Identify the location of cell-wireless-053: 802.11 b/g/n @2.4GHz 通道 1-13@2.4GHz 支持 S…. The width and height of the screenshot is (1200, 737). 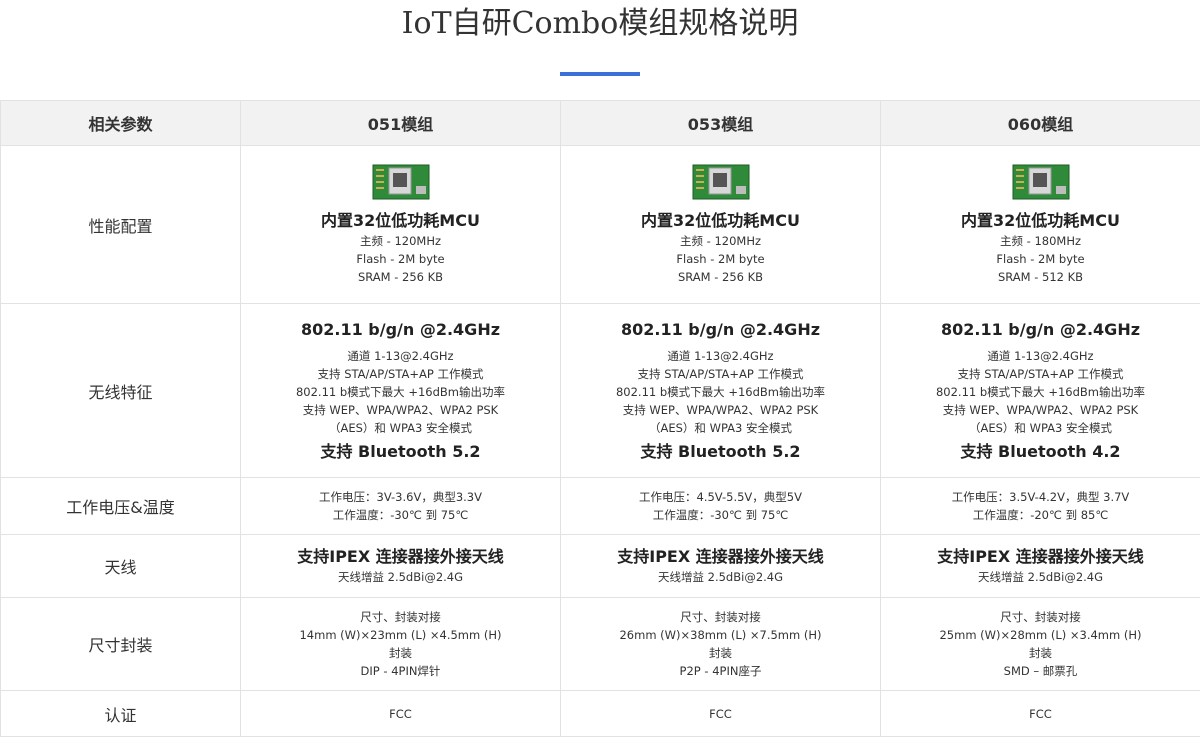
(721, 391).